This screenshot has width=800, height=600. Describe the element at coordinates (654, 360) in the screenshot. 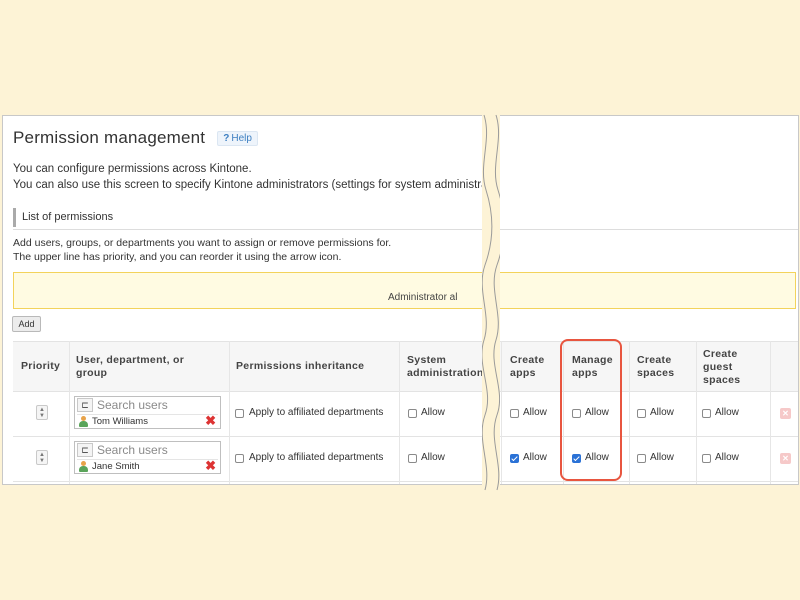

I see `header-create-spaces-line-1: Create` at that location.